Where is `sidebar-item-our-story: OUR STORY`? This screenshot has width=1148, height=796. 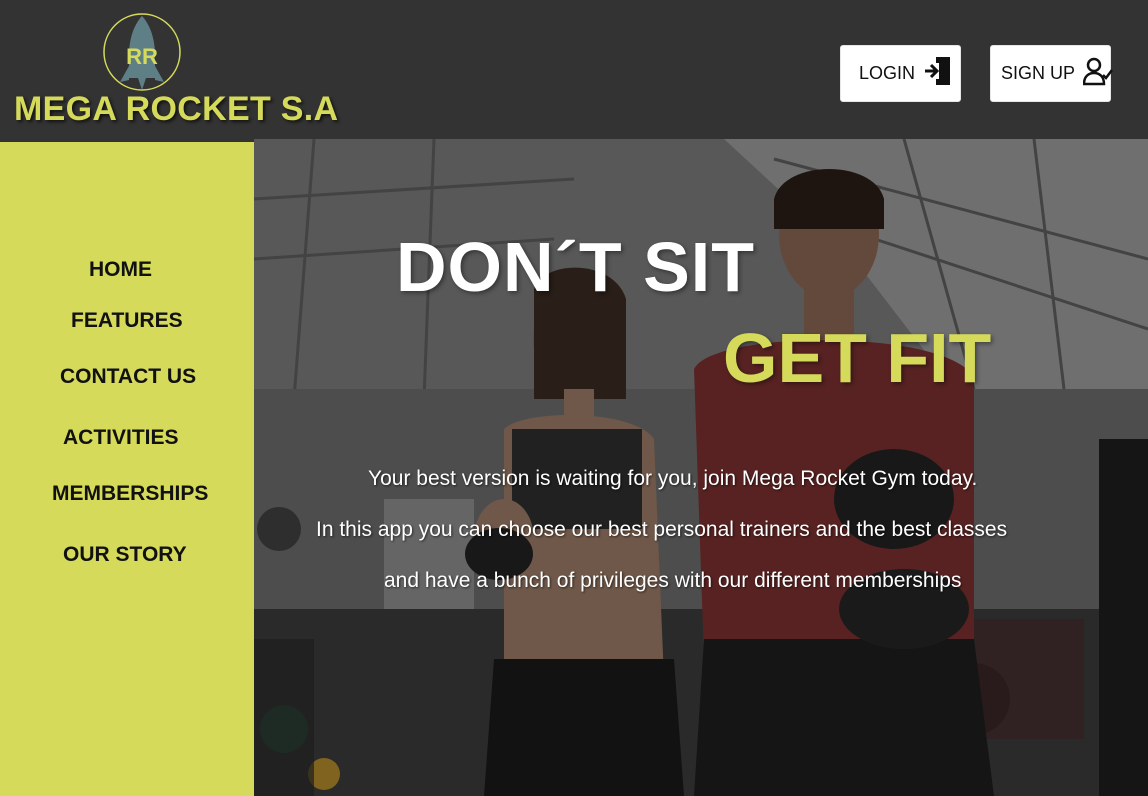 sidebar-item-our-story: OUR STORY is located at coordinates (125, 555).